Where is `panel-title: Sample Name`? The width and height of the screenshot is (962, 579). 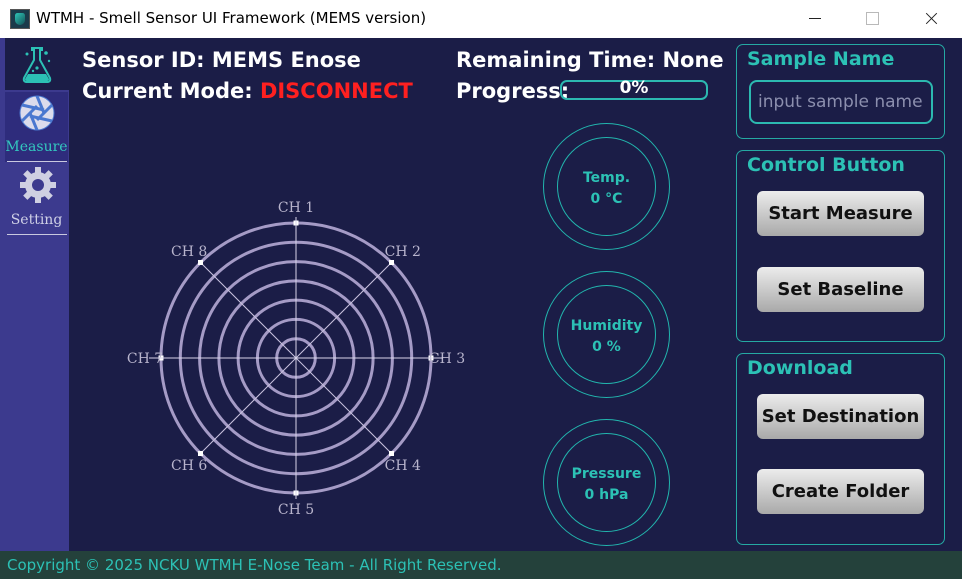
panel-title: Sample Name is located at coordinates (821, 59).